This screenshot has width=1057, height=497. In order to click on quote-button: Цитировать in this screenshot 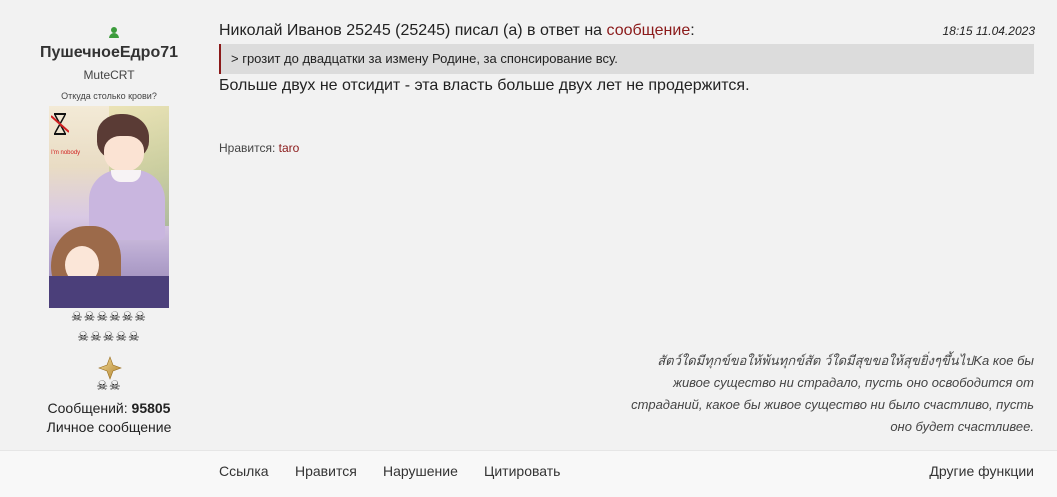, I will do `click(522, 471)`.